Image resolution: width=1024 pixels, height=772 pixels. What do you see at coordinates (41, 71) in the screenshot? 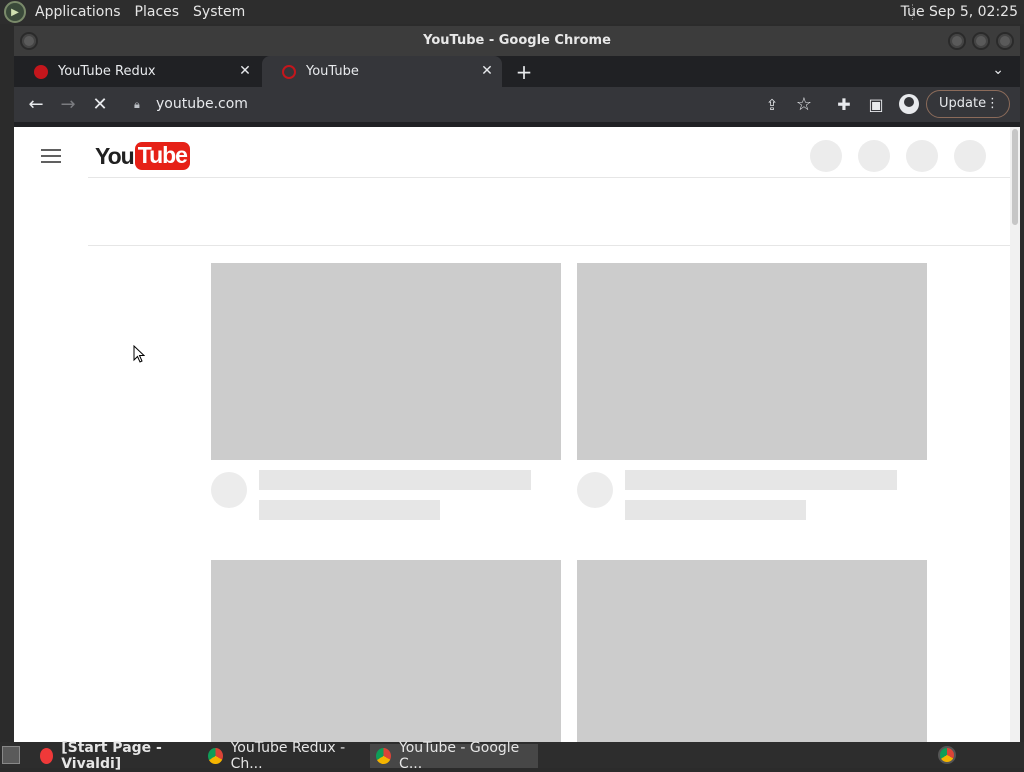
I see `youtube-redux-favicon-icon` at bounding box center [41, 71].